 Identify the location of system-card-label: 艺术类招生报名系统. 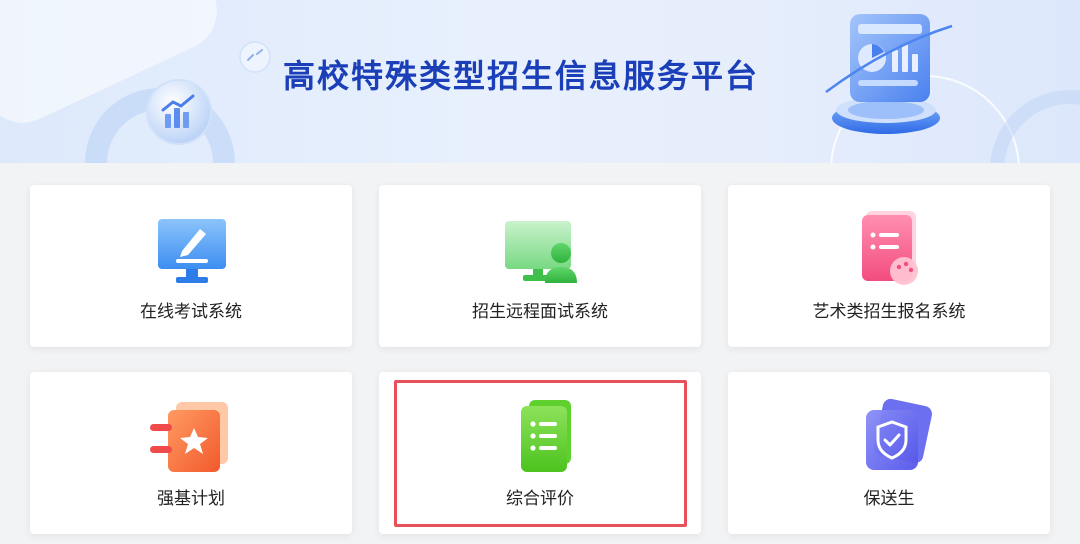
(889, 312).